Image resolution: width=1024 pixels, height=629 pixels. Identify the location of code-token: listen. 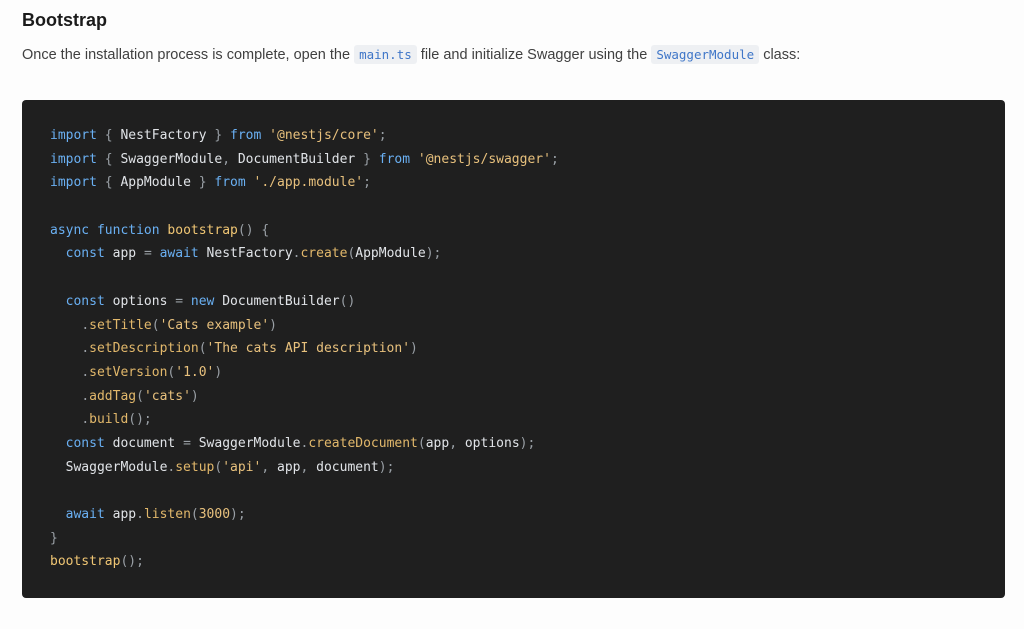
(167, 514).